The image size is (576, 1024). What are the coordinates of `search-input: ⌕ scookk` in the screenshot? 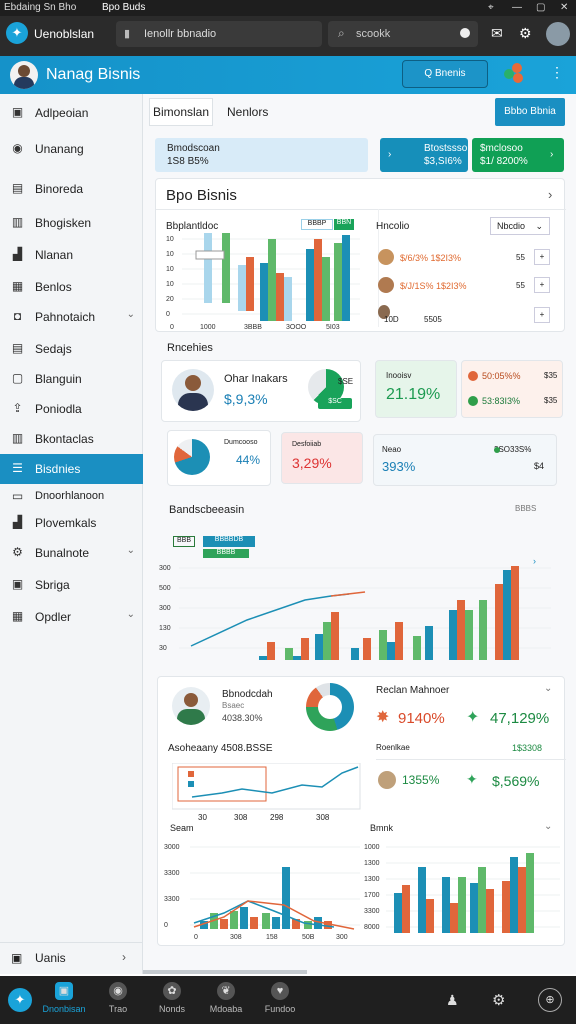 It's located at (403, 34).